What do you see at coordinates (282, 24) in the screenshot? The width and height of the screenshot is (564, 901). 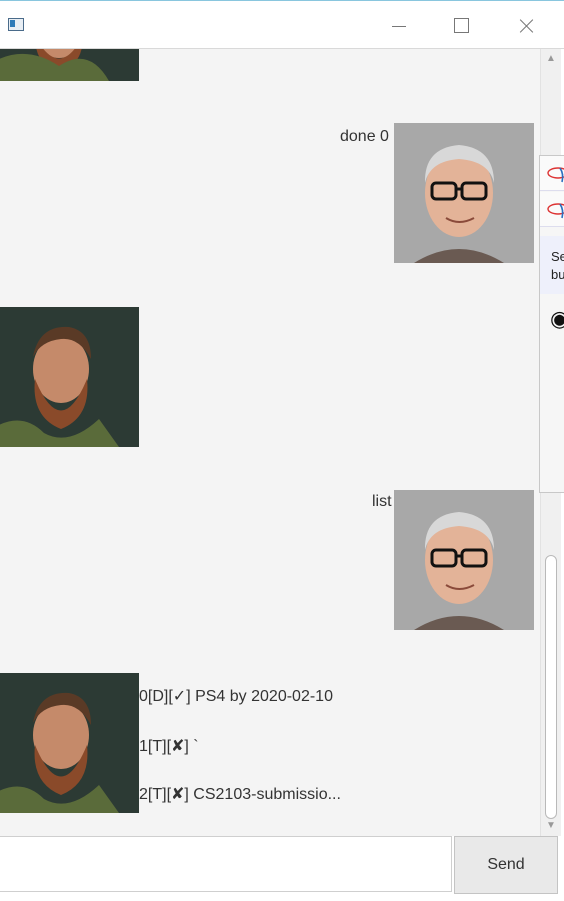 I see `title-bar` at bounding box center [282, 24].